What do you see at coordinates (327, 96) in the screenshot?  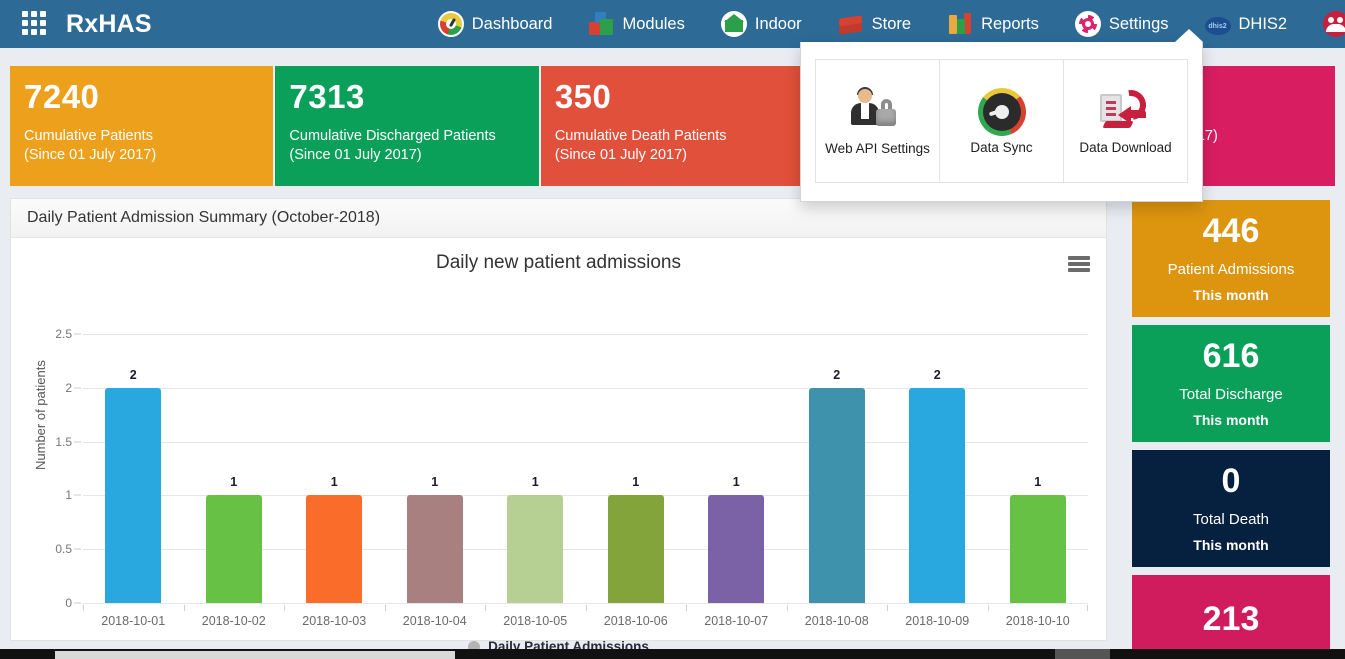 I see `kpi-value: 7313` at bounding box center [327, 96].